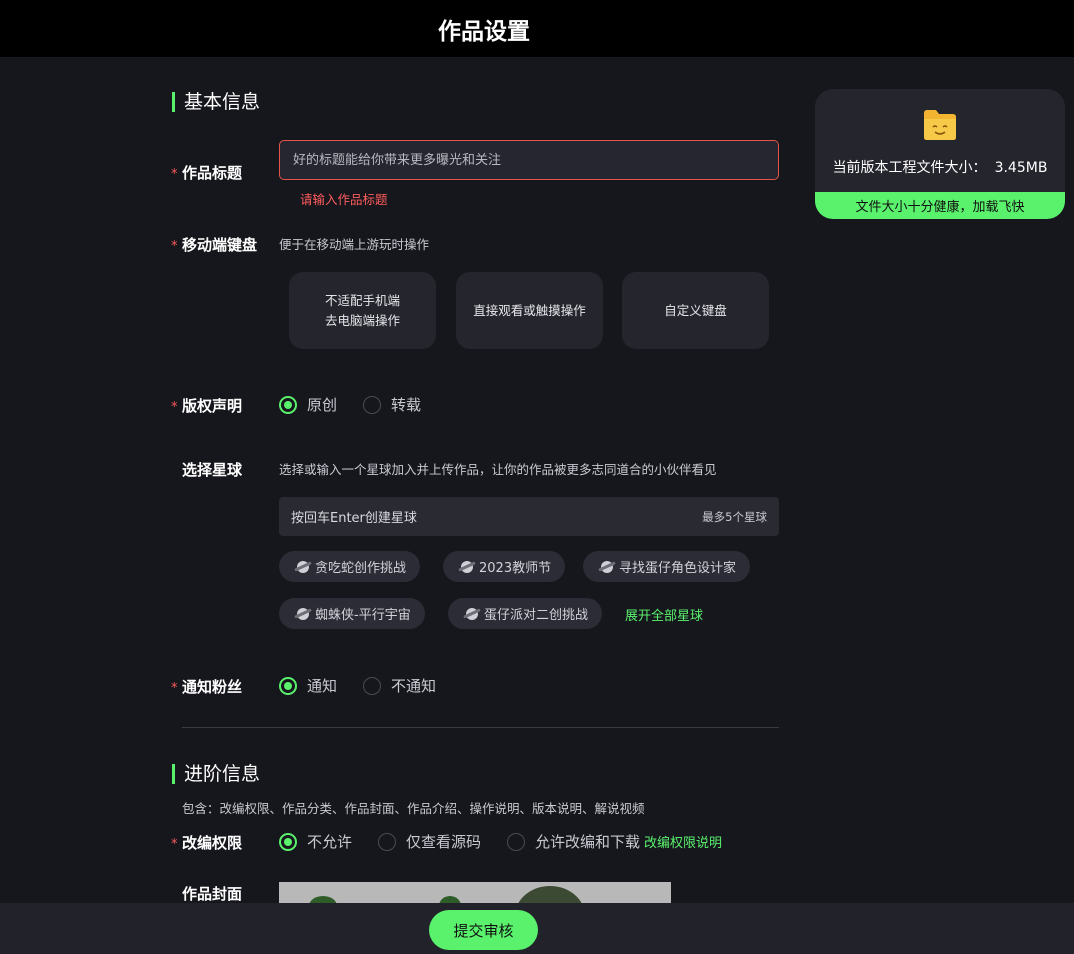  Describe the element at coordinates (207, 406) in the screenshot. I see `copyright-label: * 版权声明` at that location.